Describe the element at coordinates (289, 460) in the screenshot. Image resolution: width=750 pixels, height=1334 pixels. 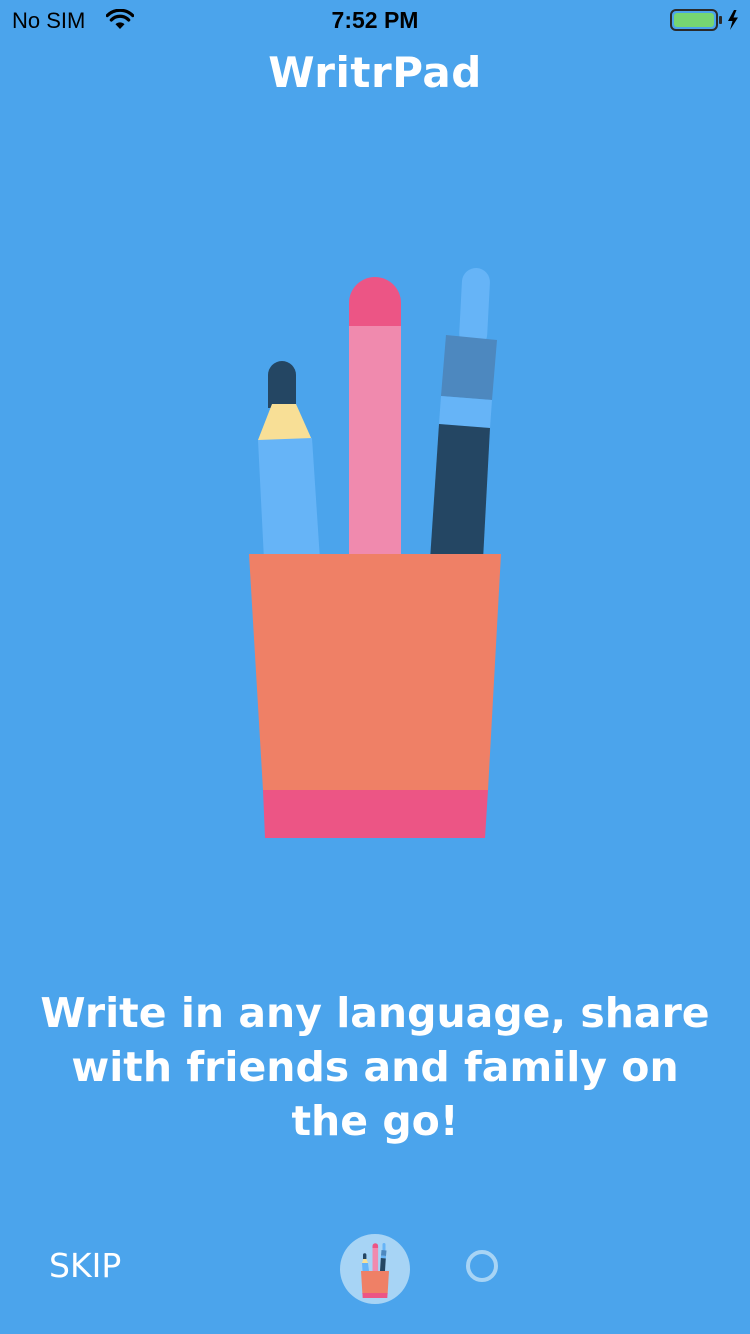
I see `marker-icon` at that location.